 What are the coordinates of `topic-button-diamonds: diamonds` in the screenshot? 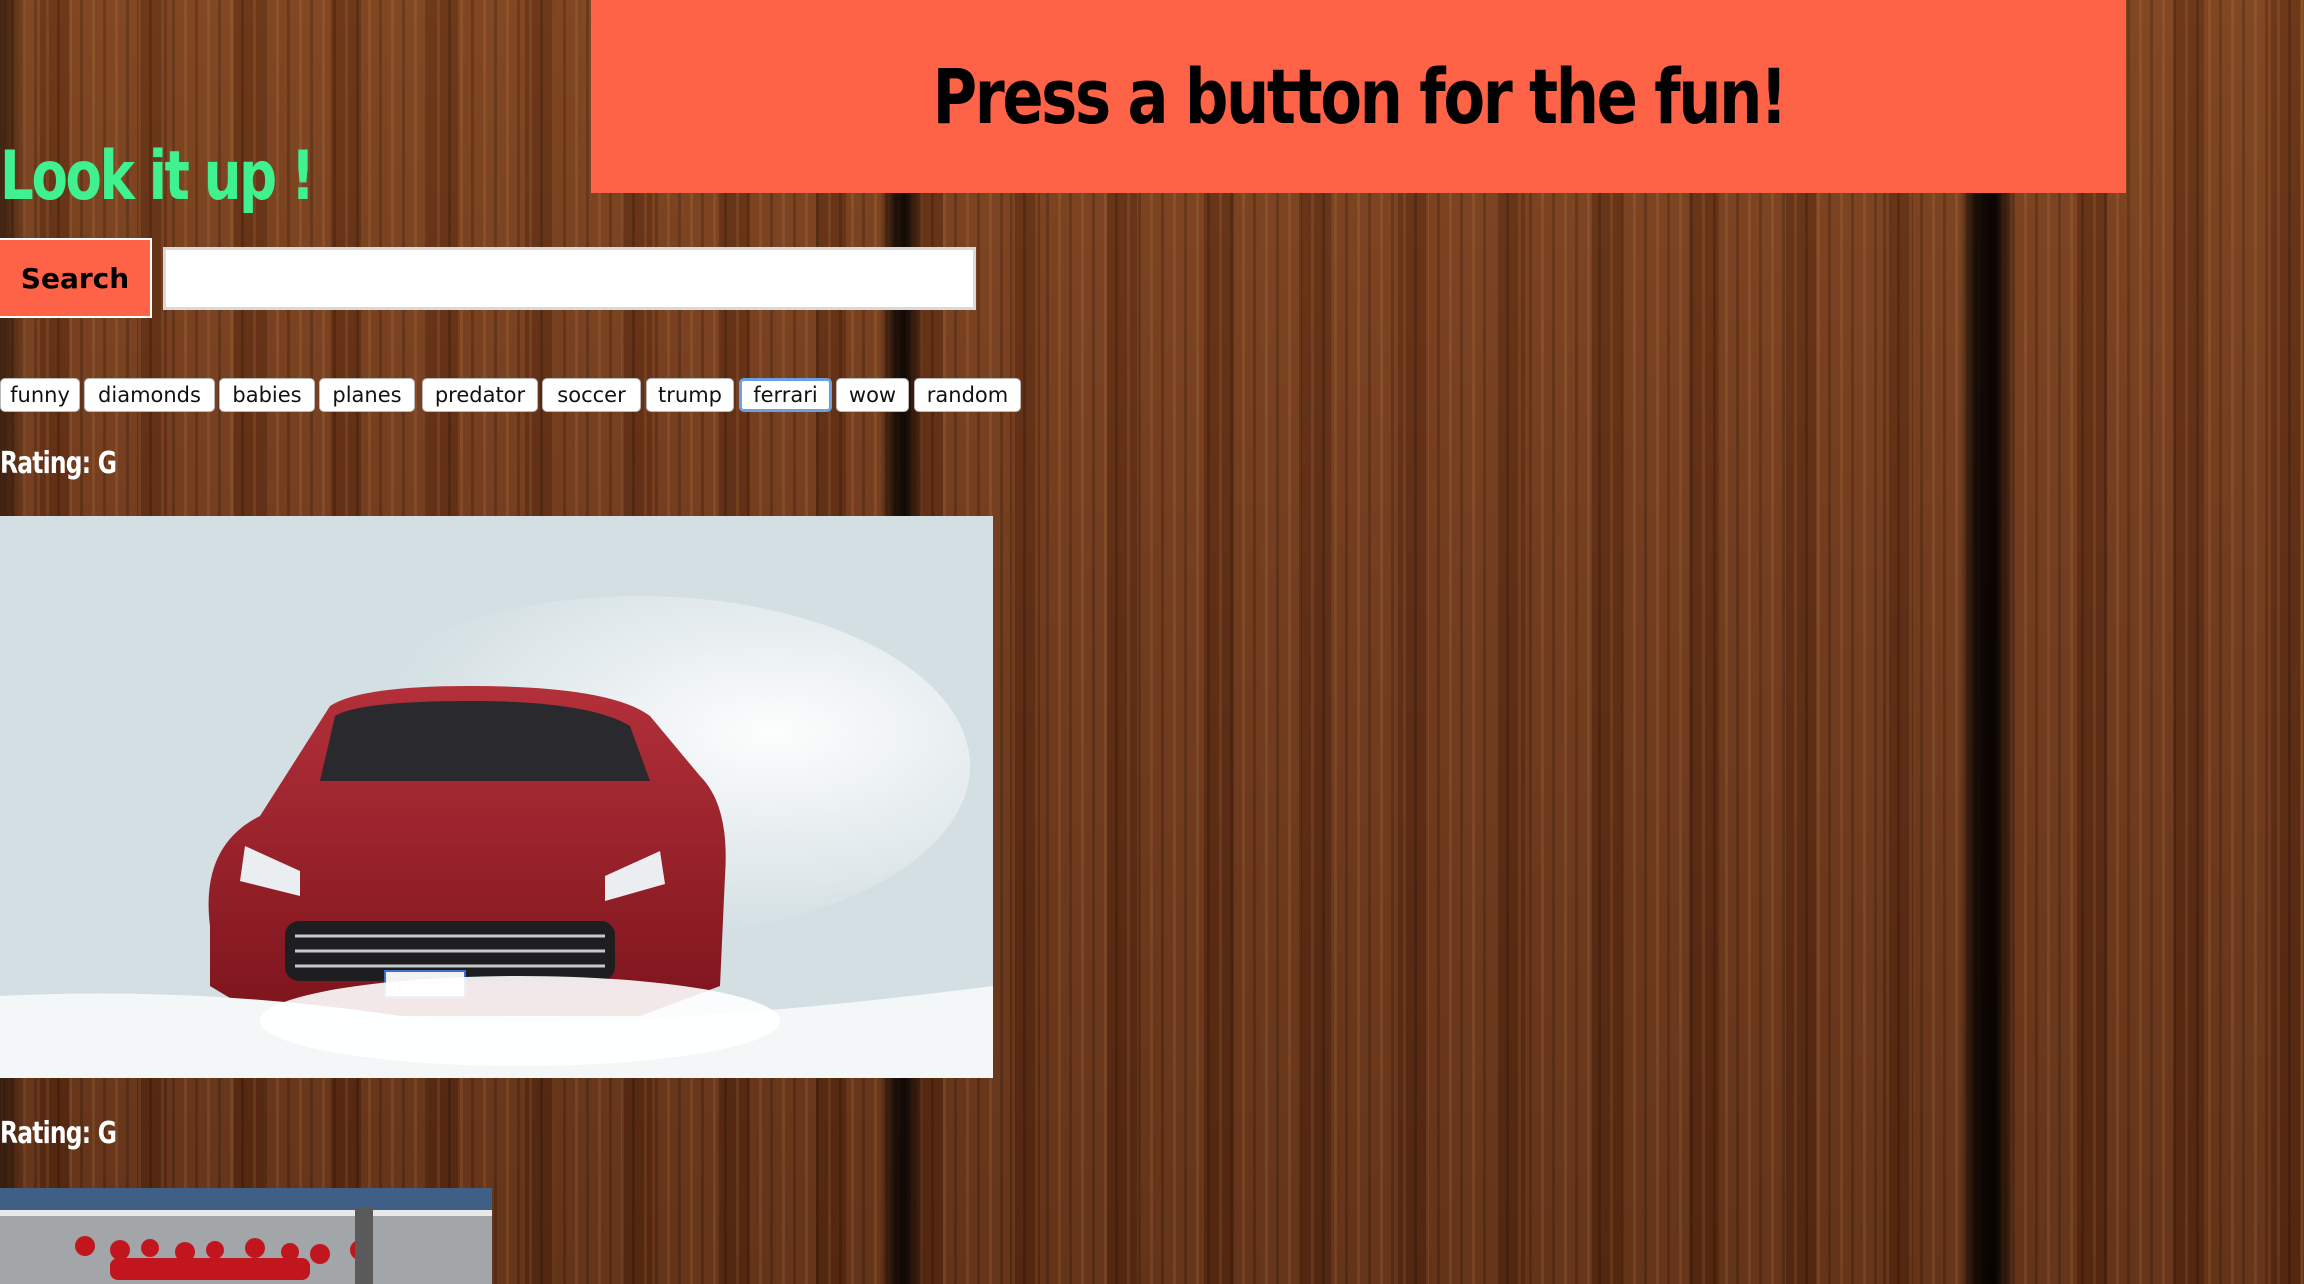 It's located at (149, 395).